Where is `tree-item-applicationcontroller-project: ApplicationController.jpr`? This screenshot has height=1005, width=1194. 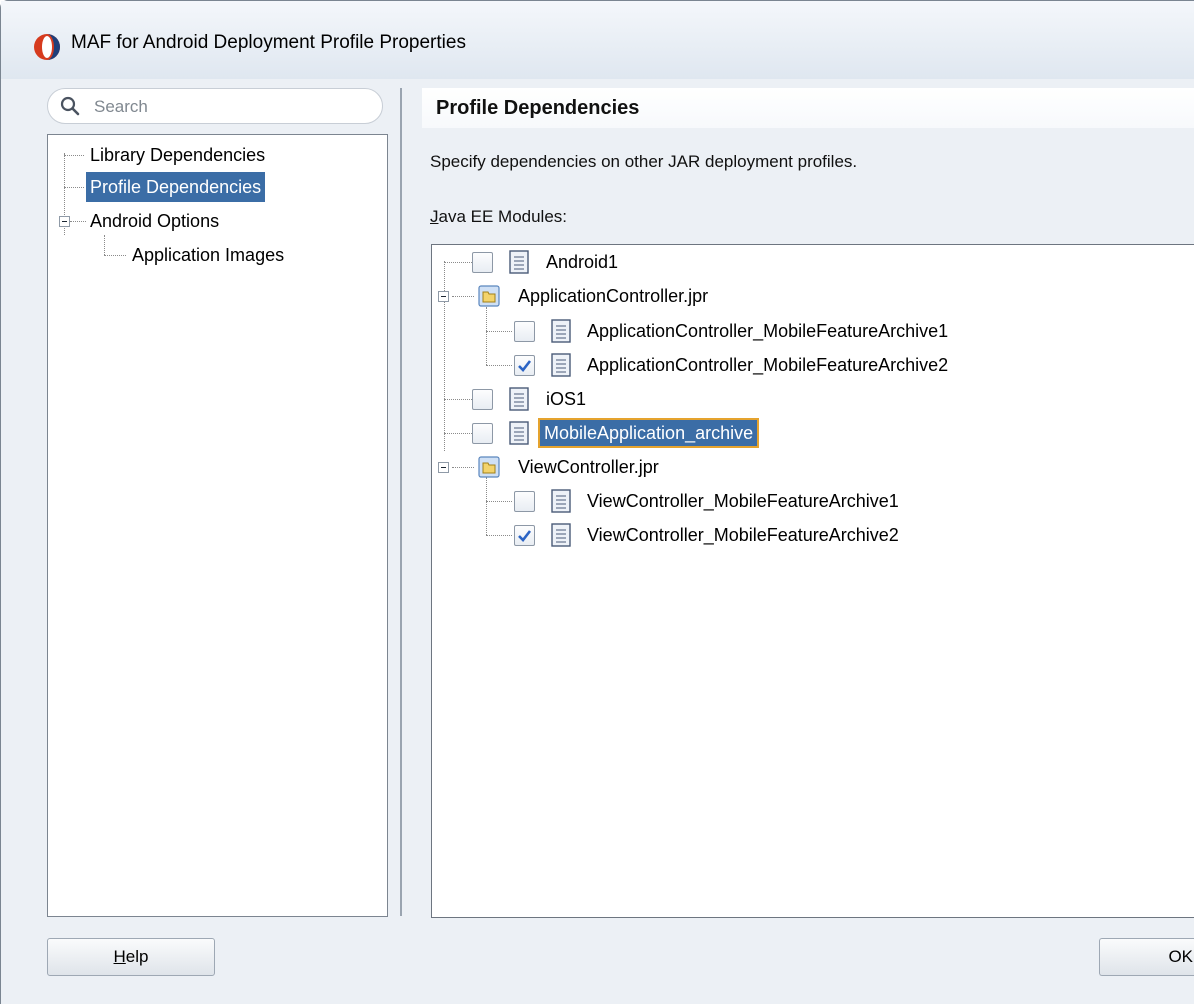
tree-item-applicationcontroller-project: ApplicationController.jpr is located at coordinates (782, 296).